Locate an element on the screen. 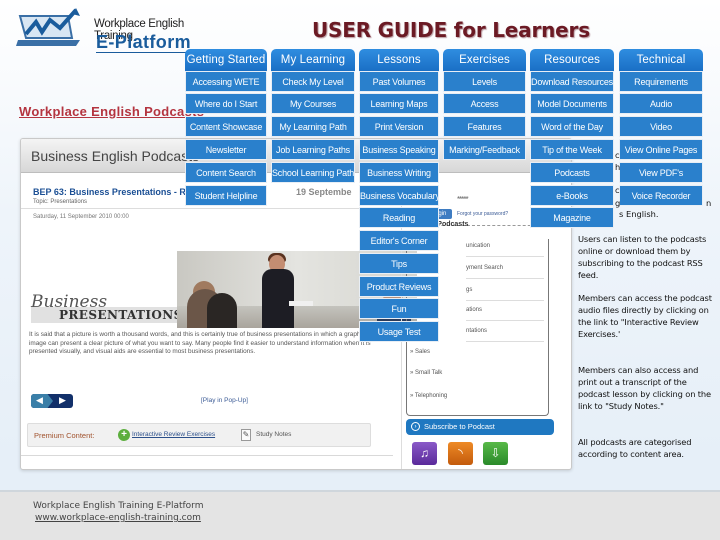  search-category: yment Search is located at coordinates (505, 272).